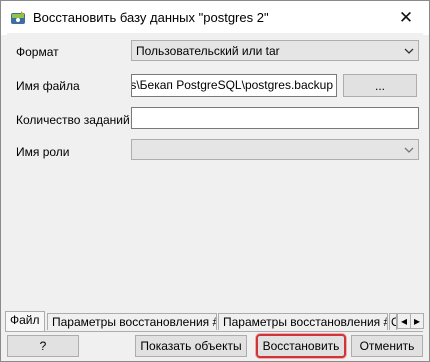  Describe the element at coordinates (48, 86) in the screenshot. I see `filename-label: Имя файла` at that location.